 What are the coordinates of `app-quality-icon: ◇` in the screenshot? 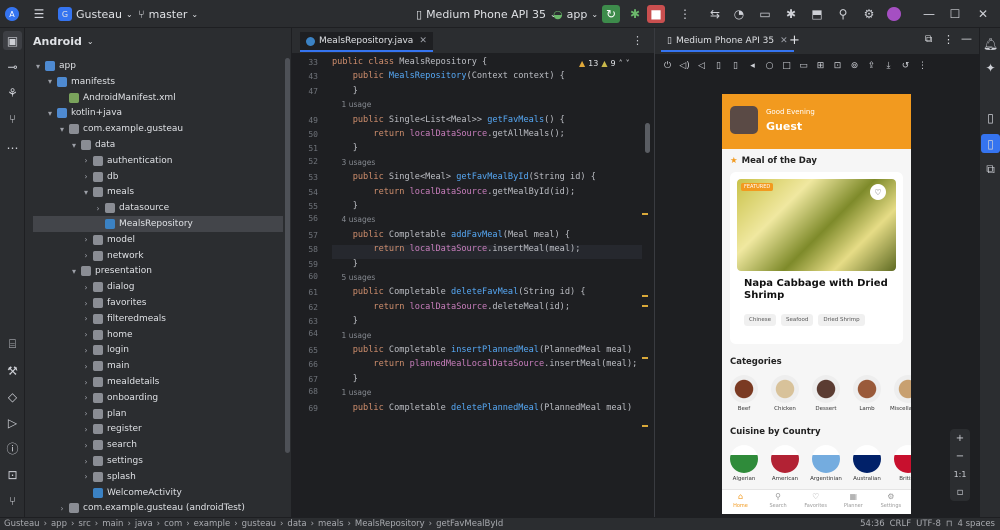 It's located at (12, 396).